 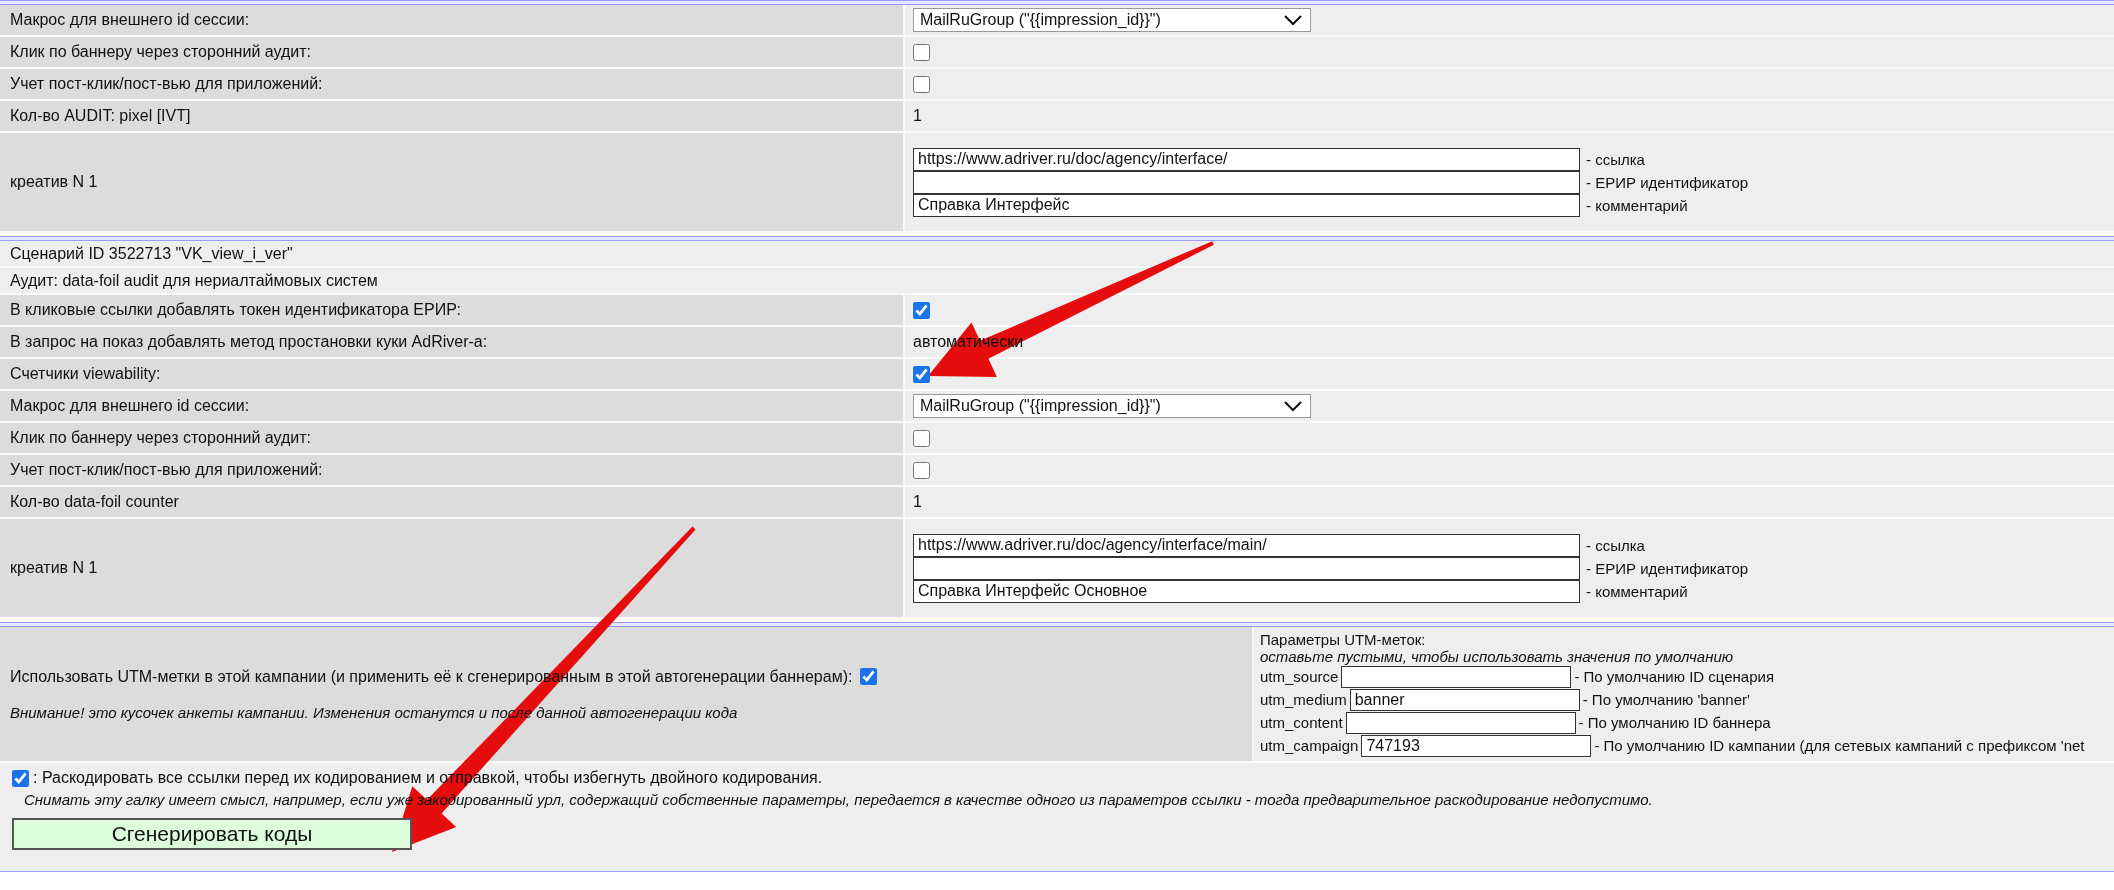 What do you see at coordinates (1303, 699) in the screenshot?
I see `param-name: utm_medium` at bounding box center [1303, 699].